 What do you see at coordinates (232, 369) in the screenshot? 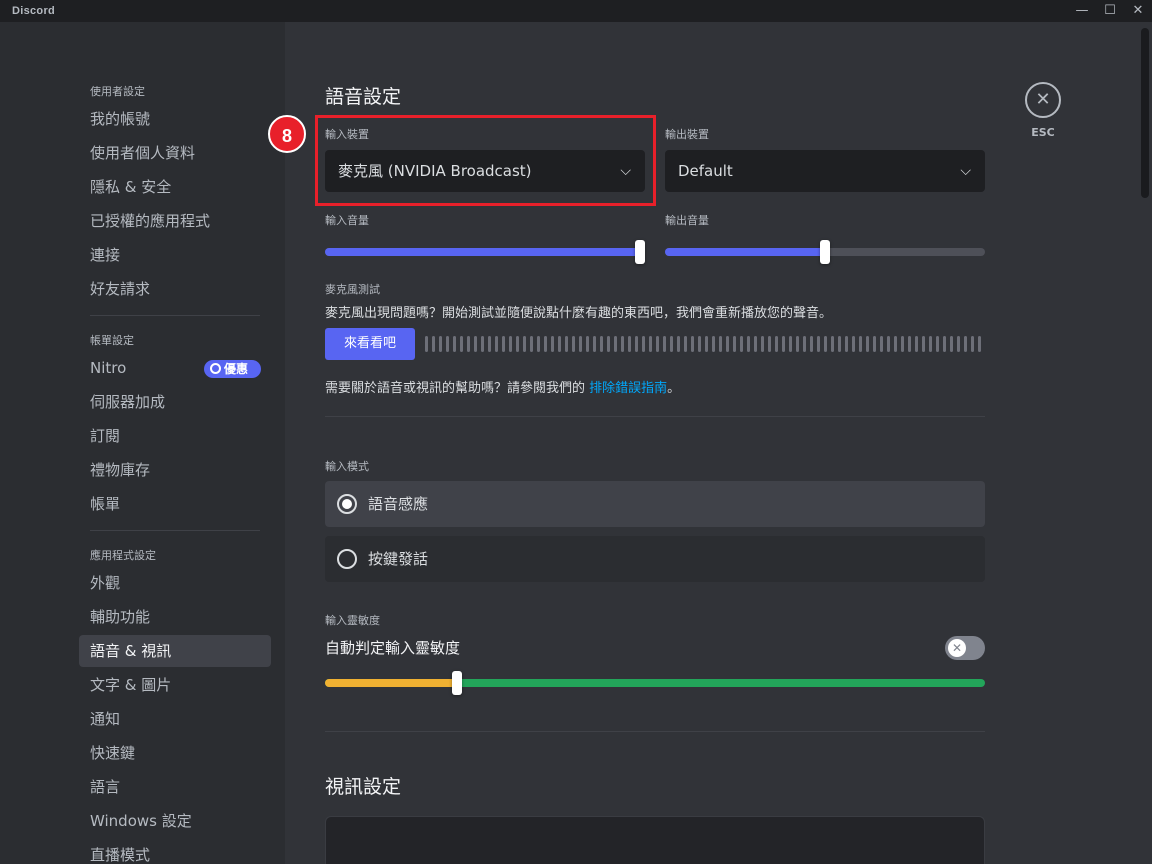
I see `nitro-offer-badge: 優惠` at bounding box center [232, 369].